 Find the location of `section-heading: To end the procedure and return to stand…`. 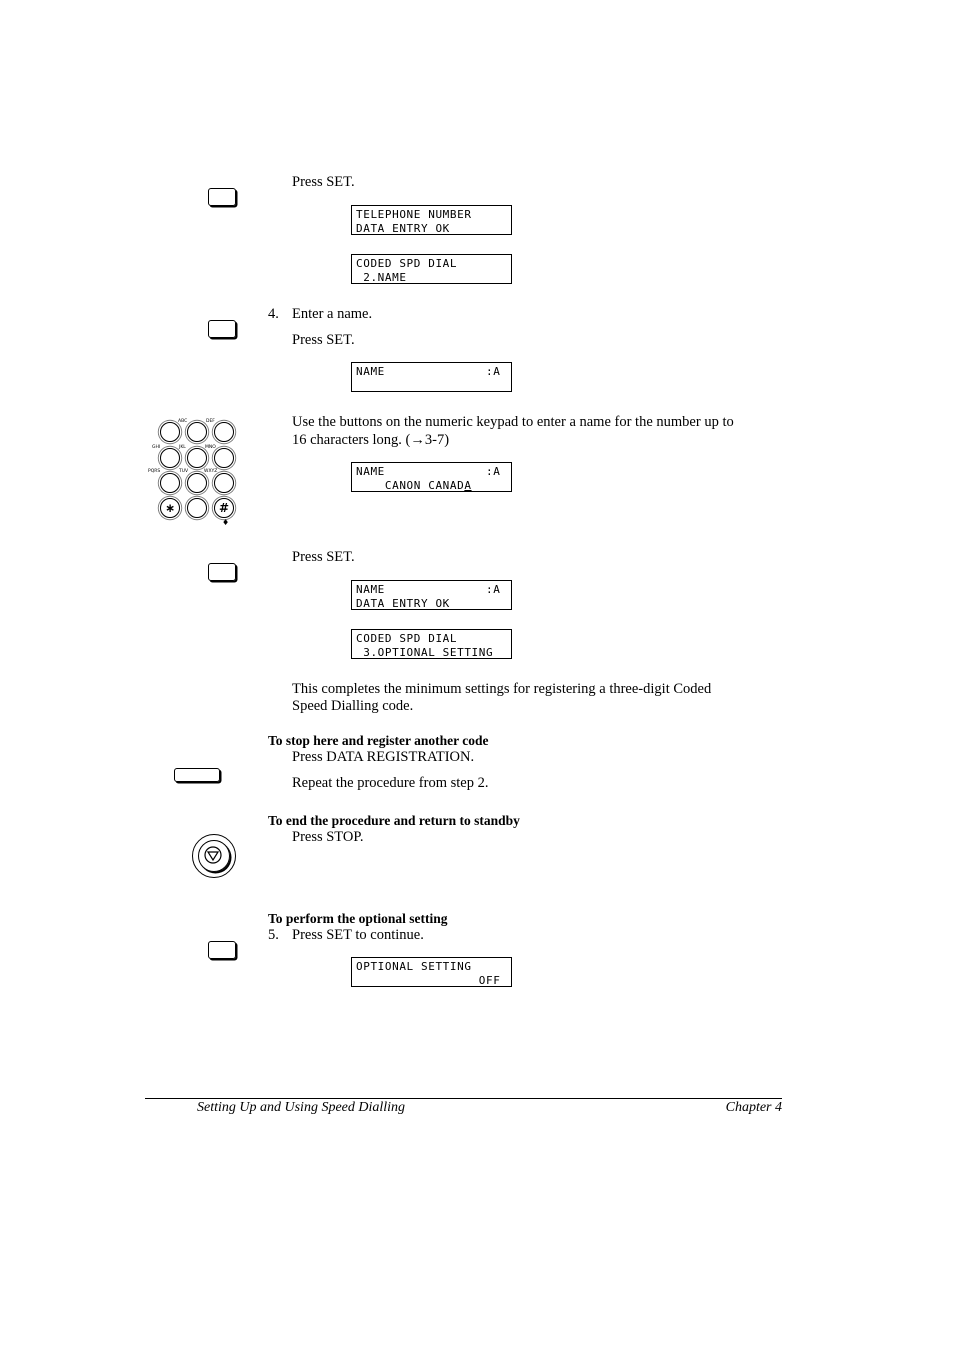

section-heading: To end the procedure and return to stand… is located at coordinates (394, 820).